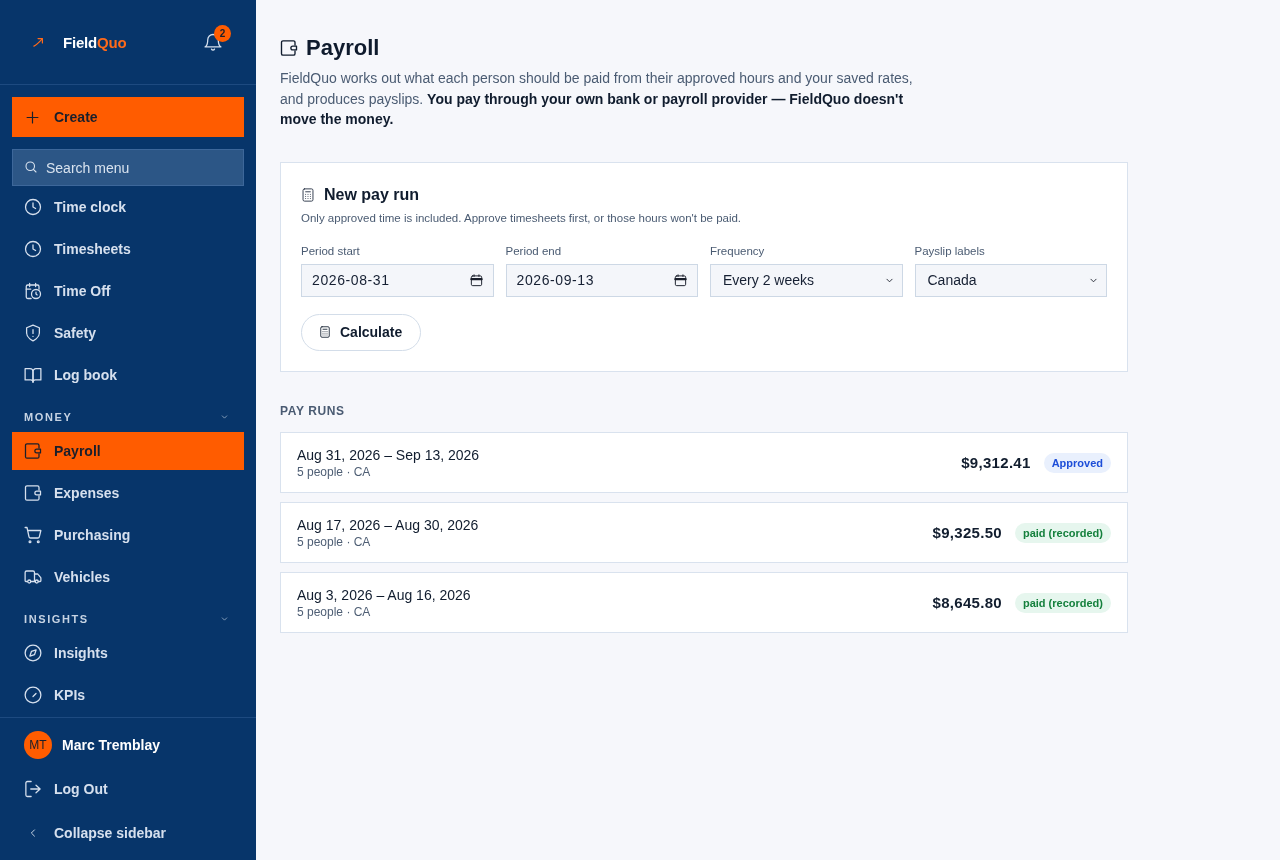 This screenshot has height=860, width=1280. I want to click on pay-run-row: Aug 17, 2026 – Aug 30, 2026 5 people · CA $9,325.50 paid (recorded), so click(704, 532).